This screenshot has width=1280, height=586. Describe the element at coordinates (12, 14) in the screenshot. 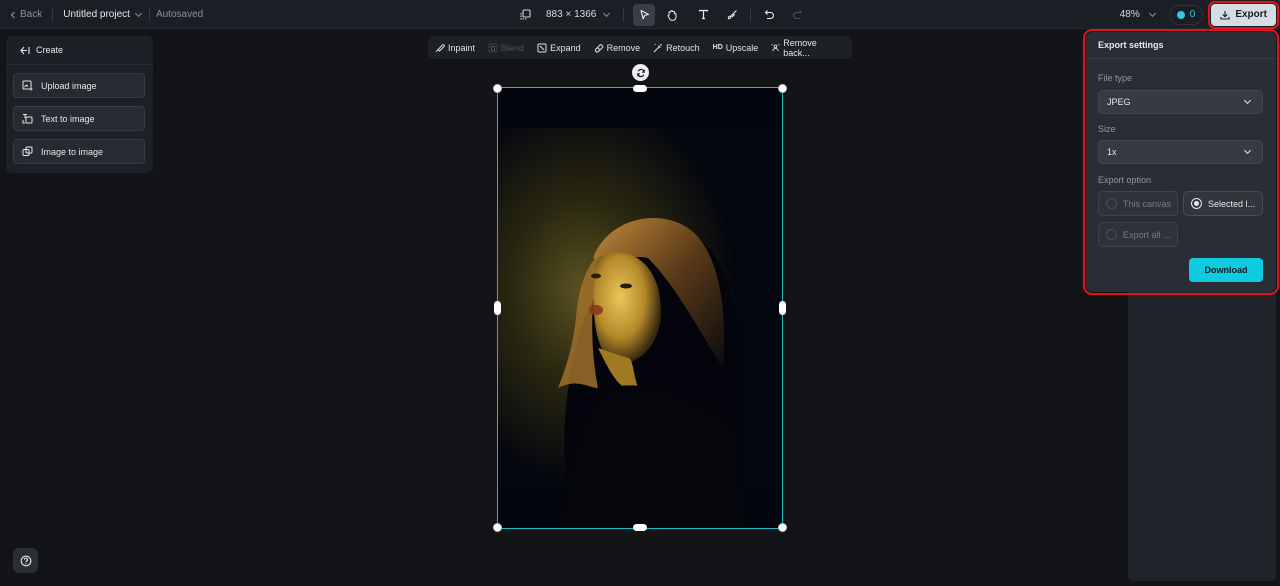

I see `chevron-left-icon` at that location.